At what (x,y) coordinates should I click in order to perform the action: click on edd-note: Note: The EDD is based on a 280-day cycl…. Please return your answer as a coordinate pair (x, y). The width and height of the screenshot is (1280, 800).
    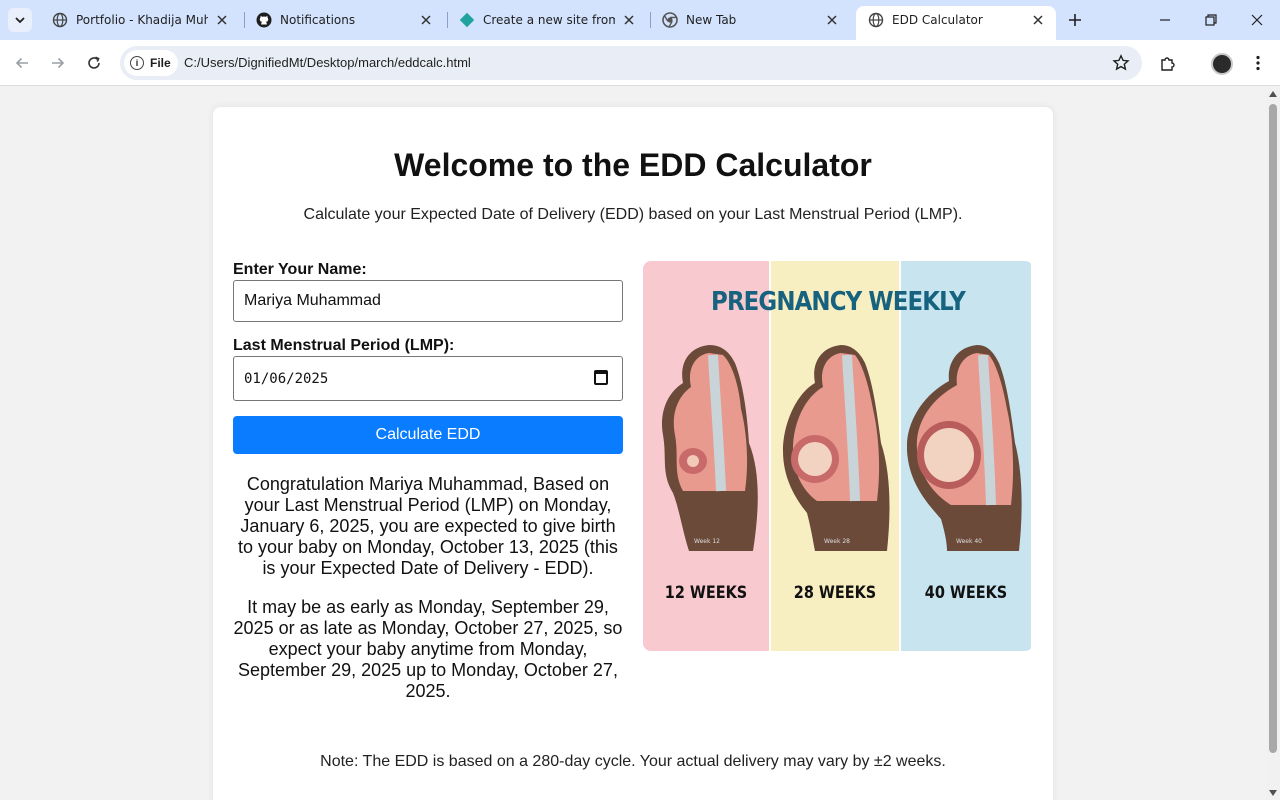
    Looking at the image, I should click on (633, 761).